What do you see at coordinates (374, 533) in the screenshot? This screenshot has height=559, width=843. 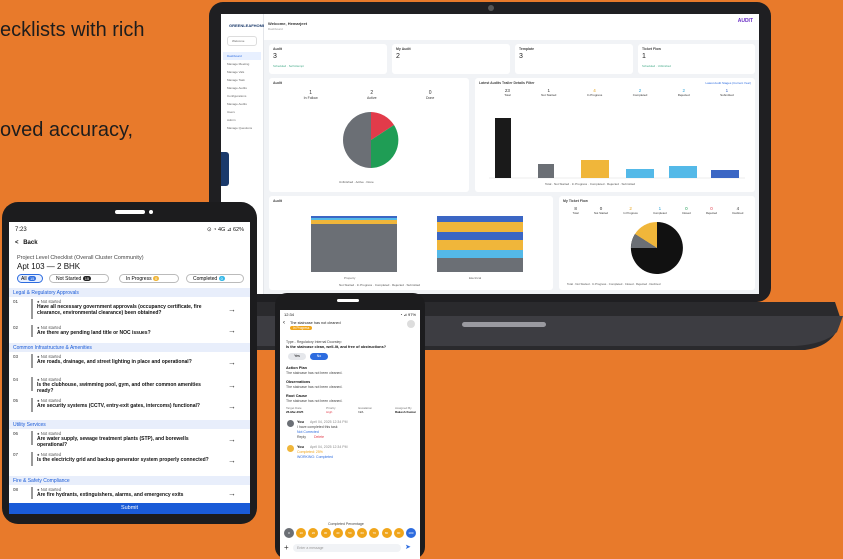 I see `progress-step: 70` at bounding box center [374, 533].